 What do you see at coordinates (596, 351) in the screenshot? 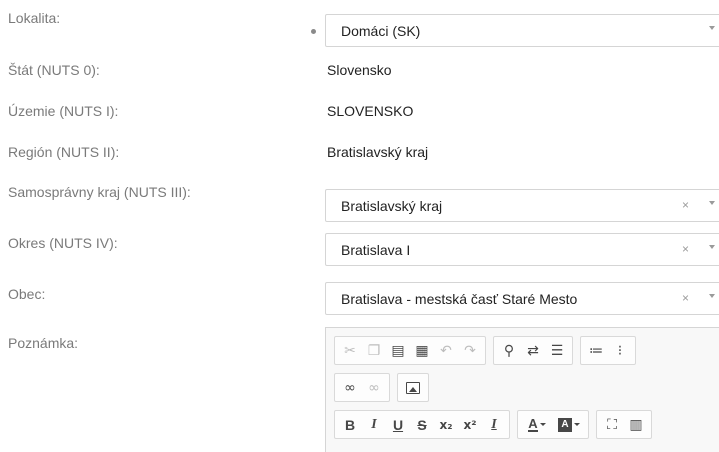
I see `numbered-list-icon: ≔` at bounding box center [596, 351].